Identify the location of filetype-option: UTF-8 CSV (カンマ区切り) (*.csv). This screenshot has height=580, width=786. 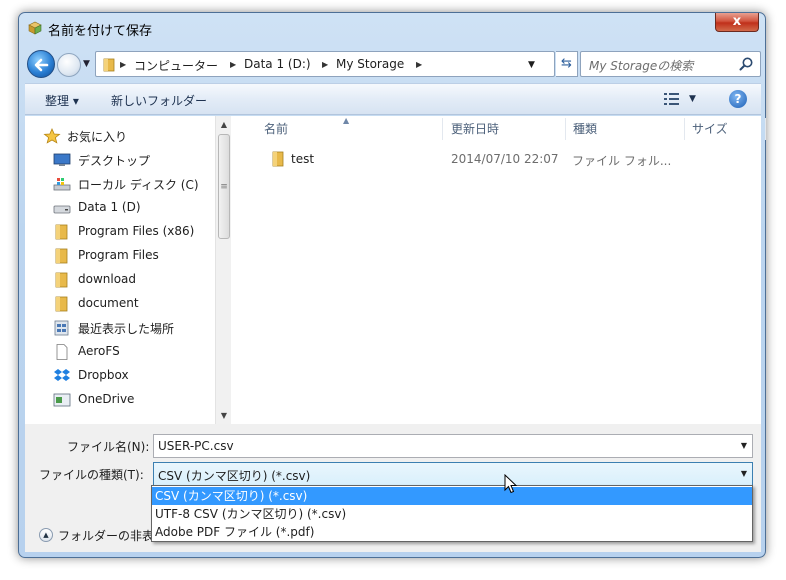
(452, 514).